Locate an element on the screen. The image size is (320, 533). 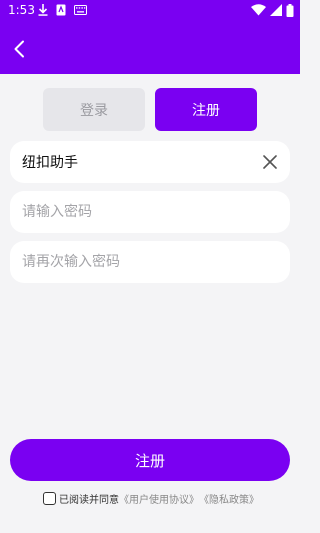
keyboard-icon is located at coordinates (80, 10).